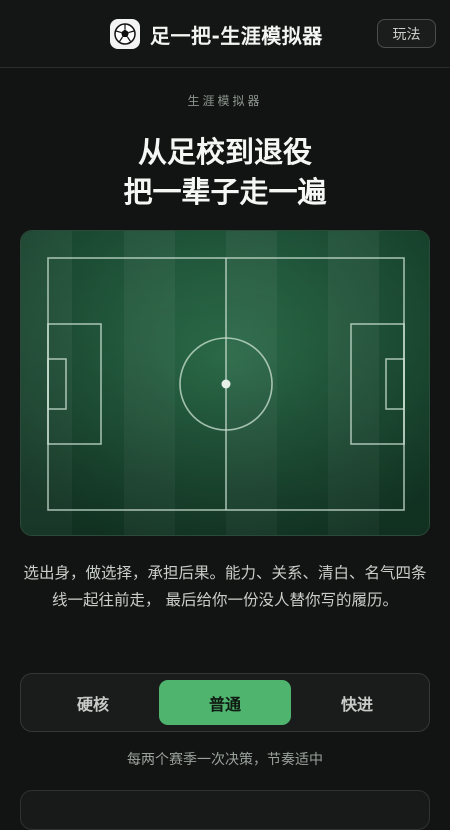 Image resolution: width=450 pixels, height=830 pixels. What do you see at coordinates (225, 810) in the screenshot?
I see `bottom-card` at bounding box center [225, 810].